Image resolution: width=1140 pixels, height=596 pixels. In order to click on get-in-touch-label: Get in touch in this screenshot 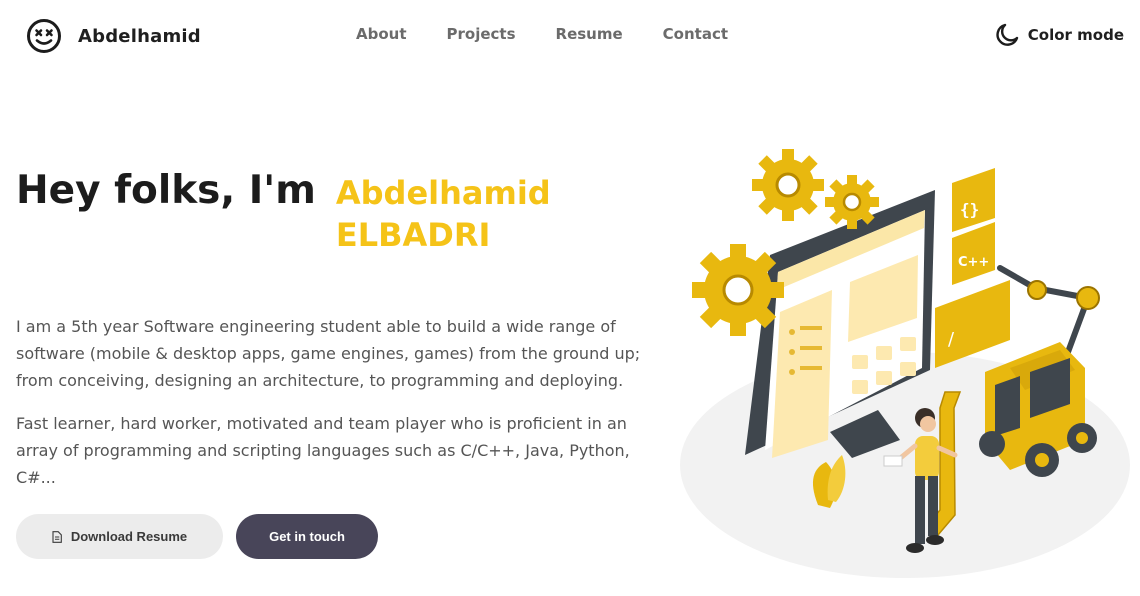, I will do `click(307, 536)`.